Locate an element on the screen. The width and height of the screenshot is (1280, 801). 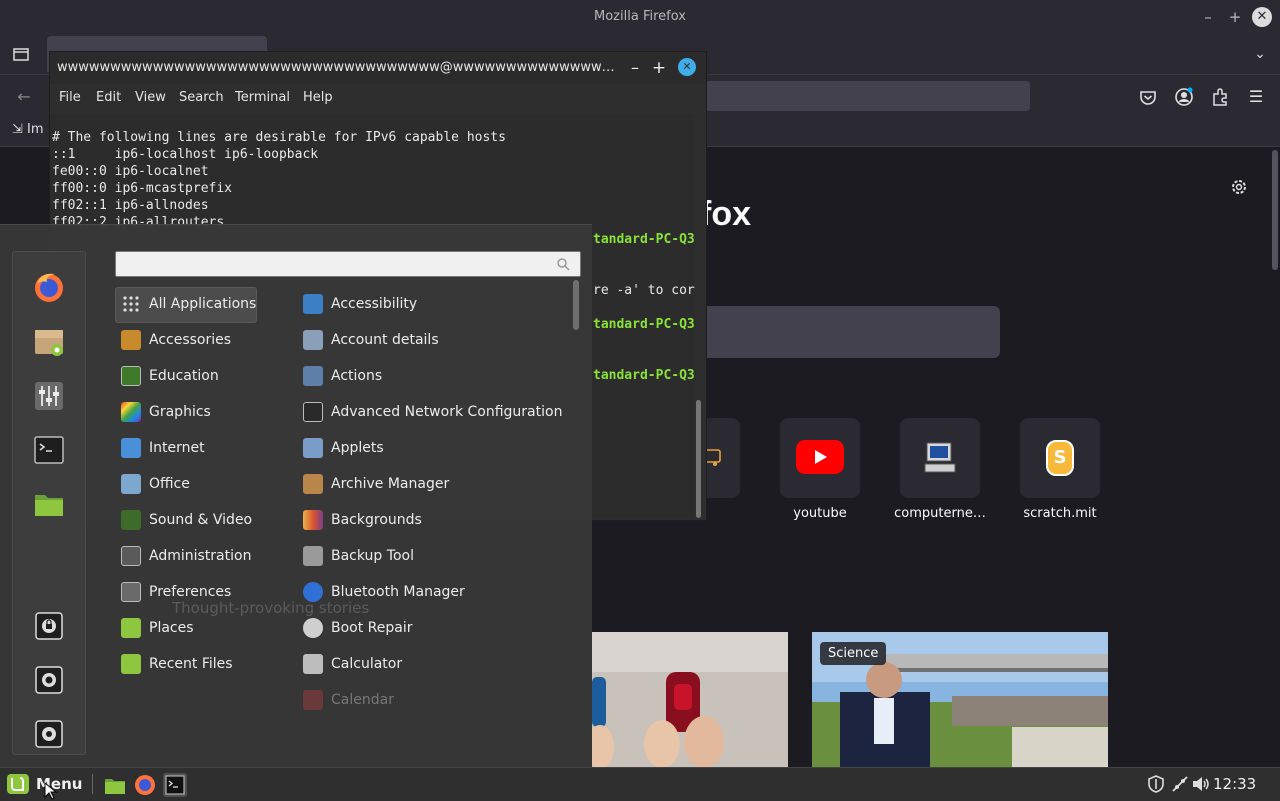
favorite-files-icon is located at coordinates (49, 504).